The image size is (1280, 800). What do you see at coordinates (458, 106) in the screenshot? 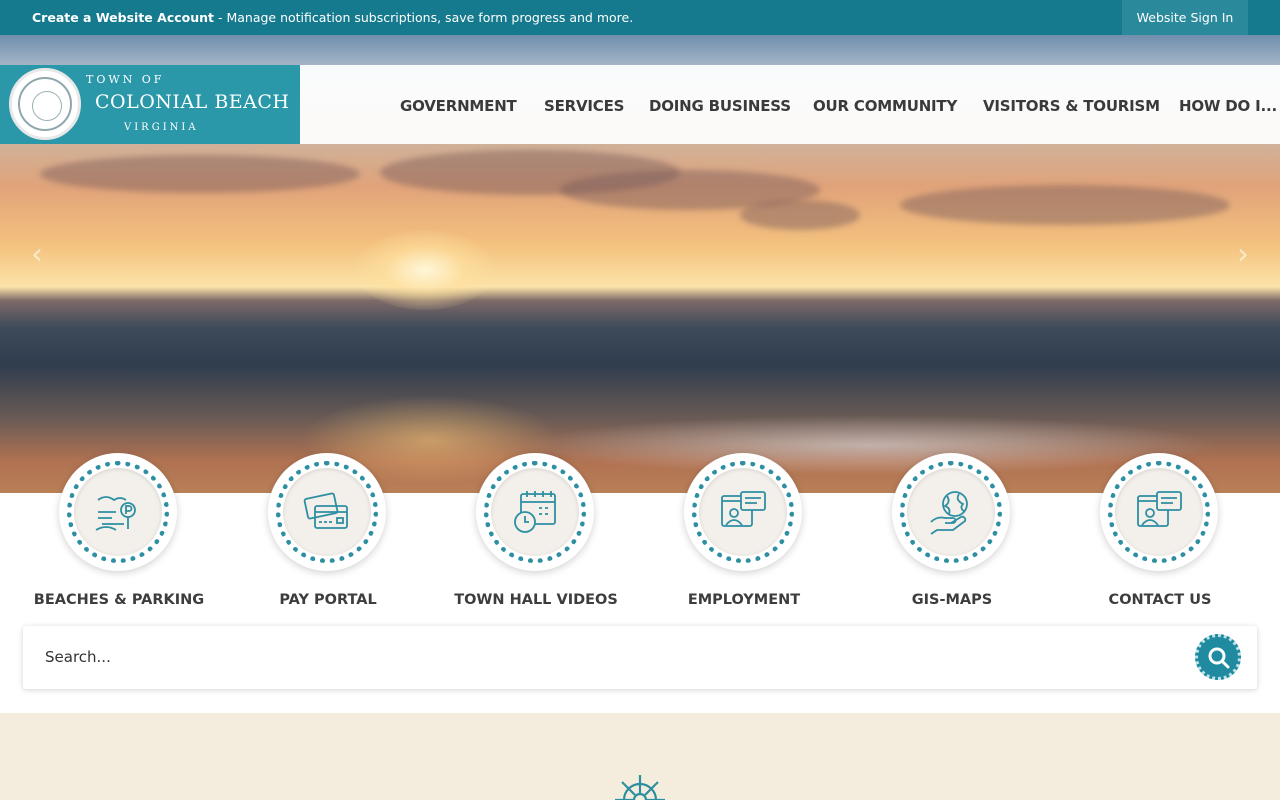
I see `nav-government: GOVERNMENT` at bounding box center [458, 106].